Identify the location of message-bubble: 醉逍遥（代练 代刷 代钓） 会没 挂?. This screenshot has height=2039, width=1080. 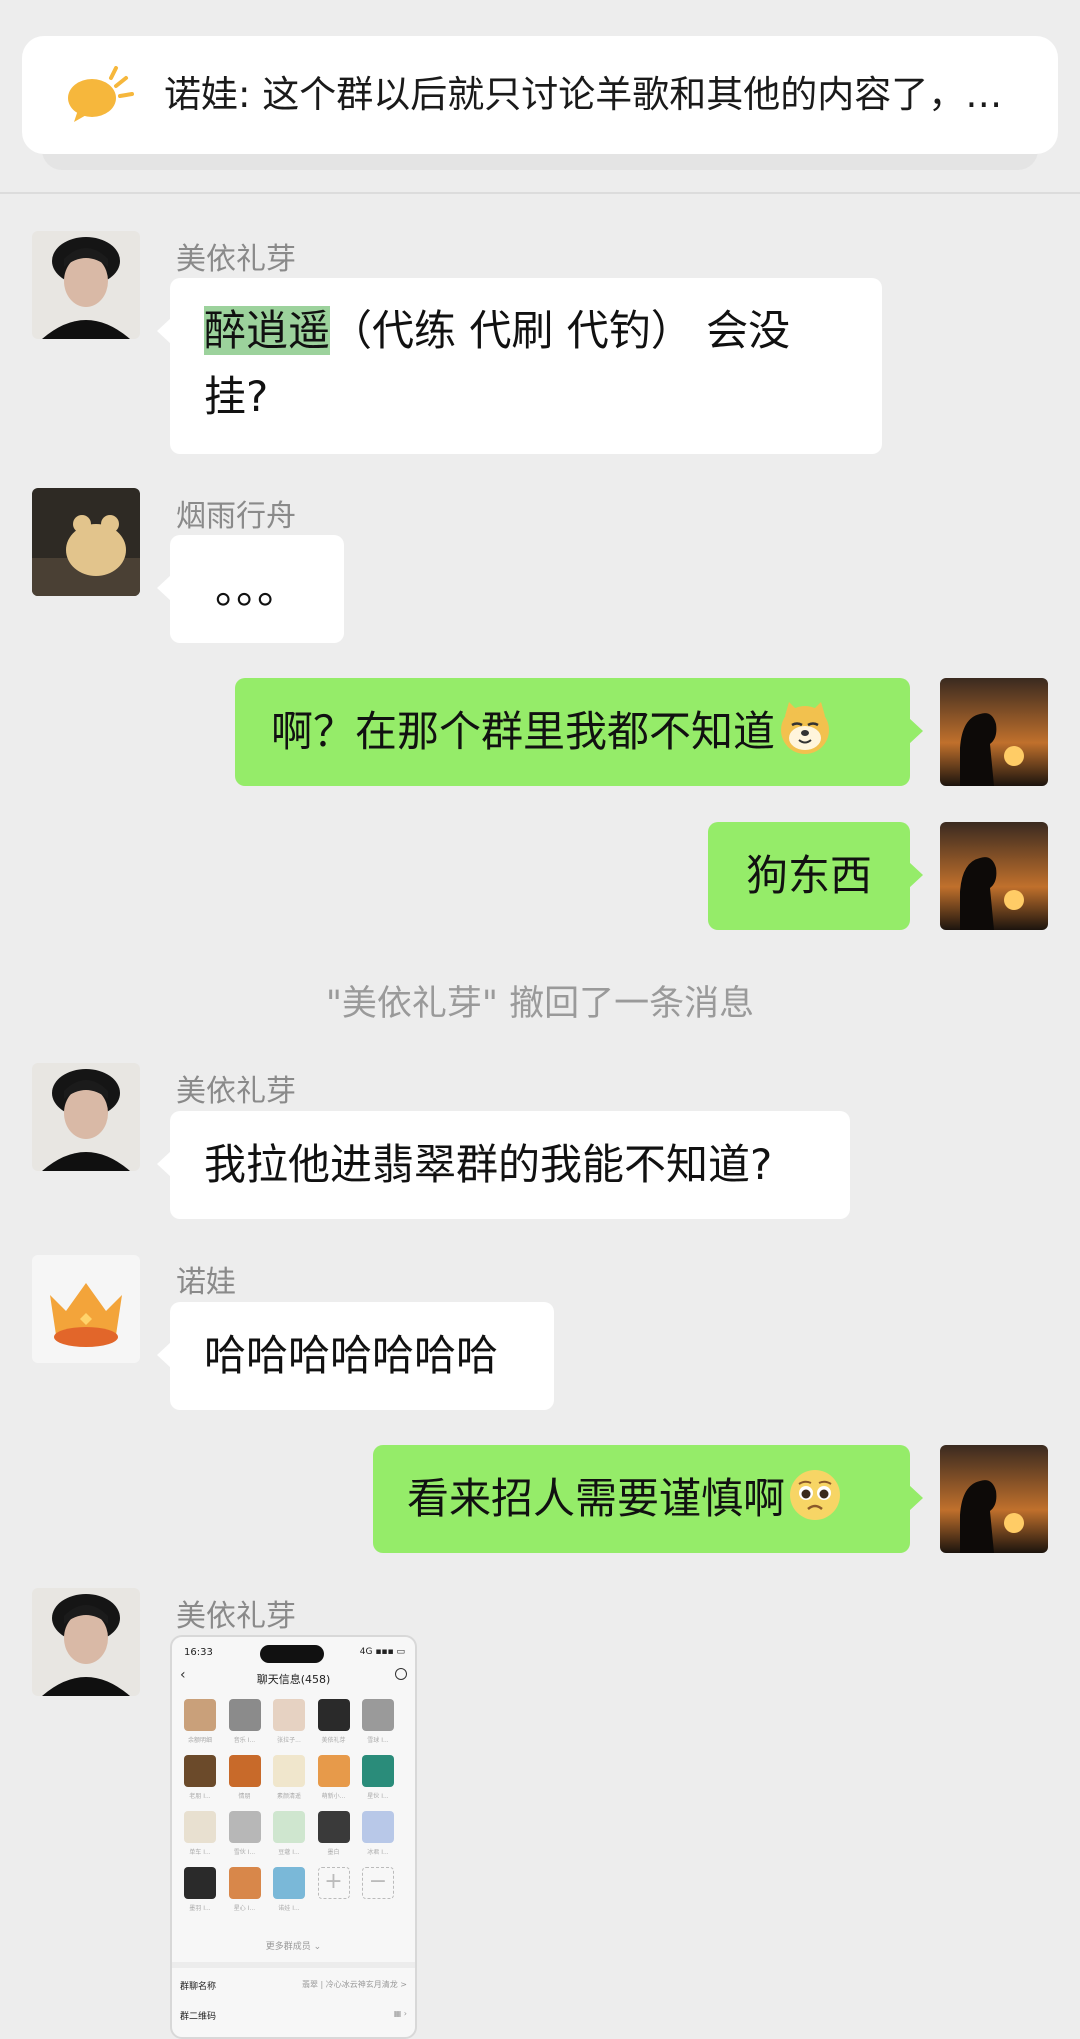
(519, 366).